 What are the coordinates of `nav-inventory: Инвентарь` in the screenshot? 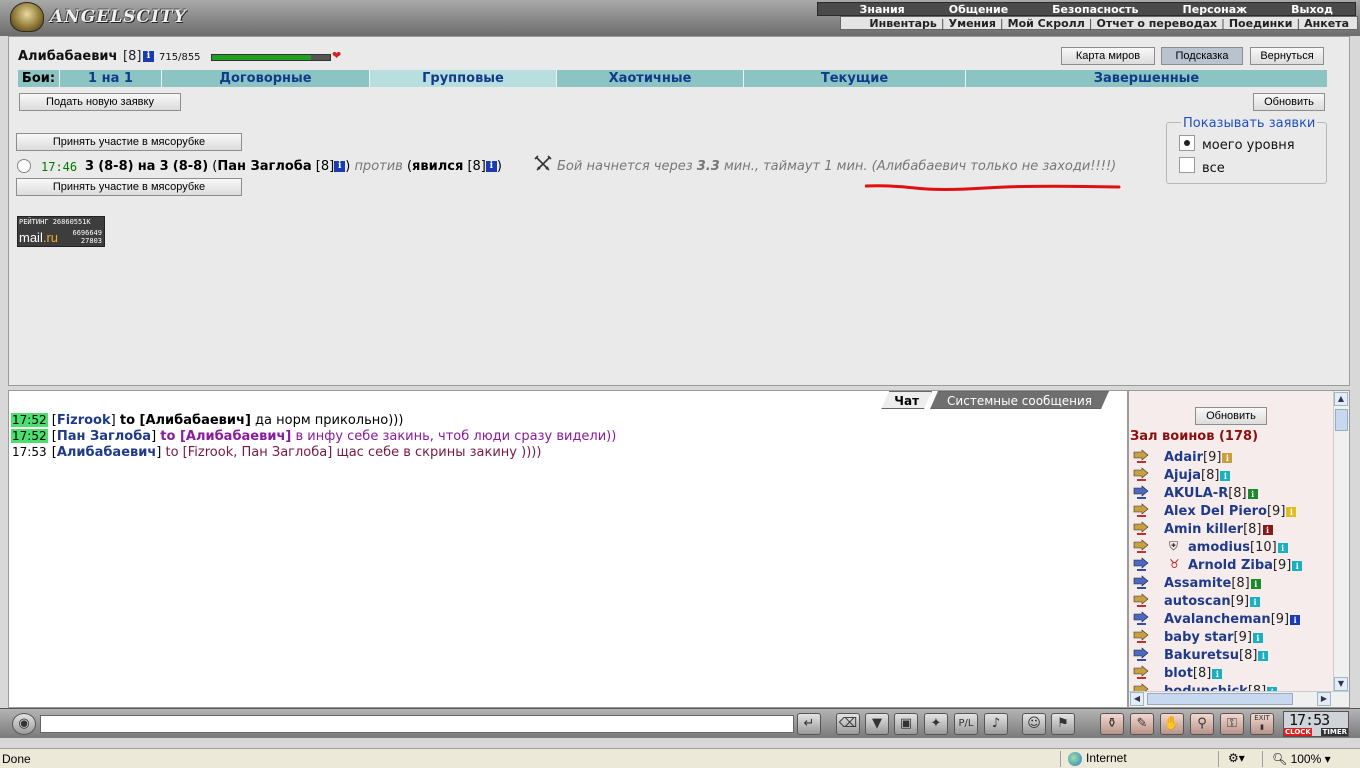 It's located at (902, 23).